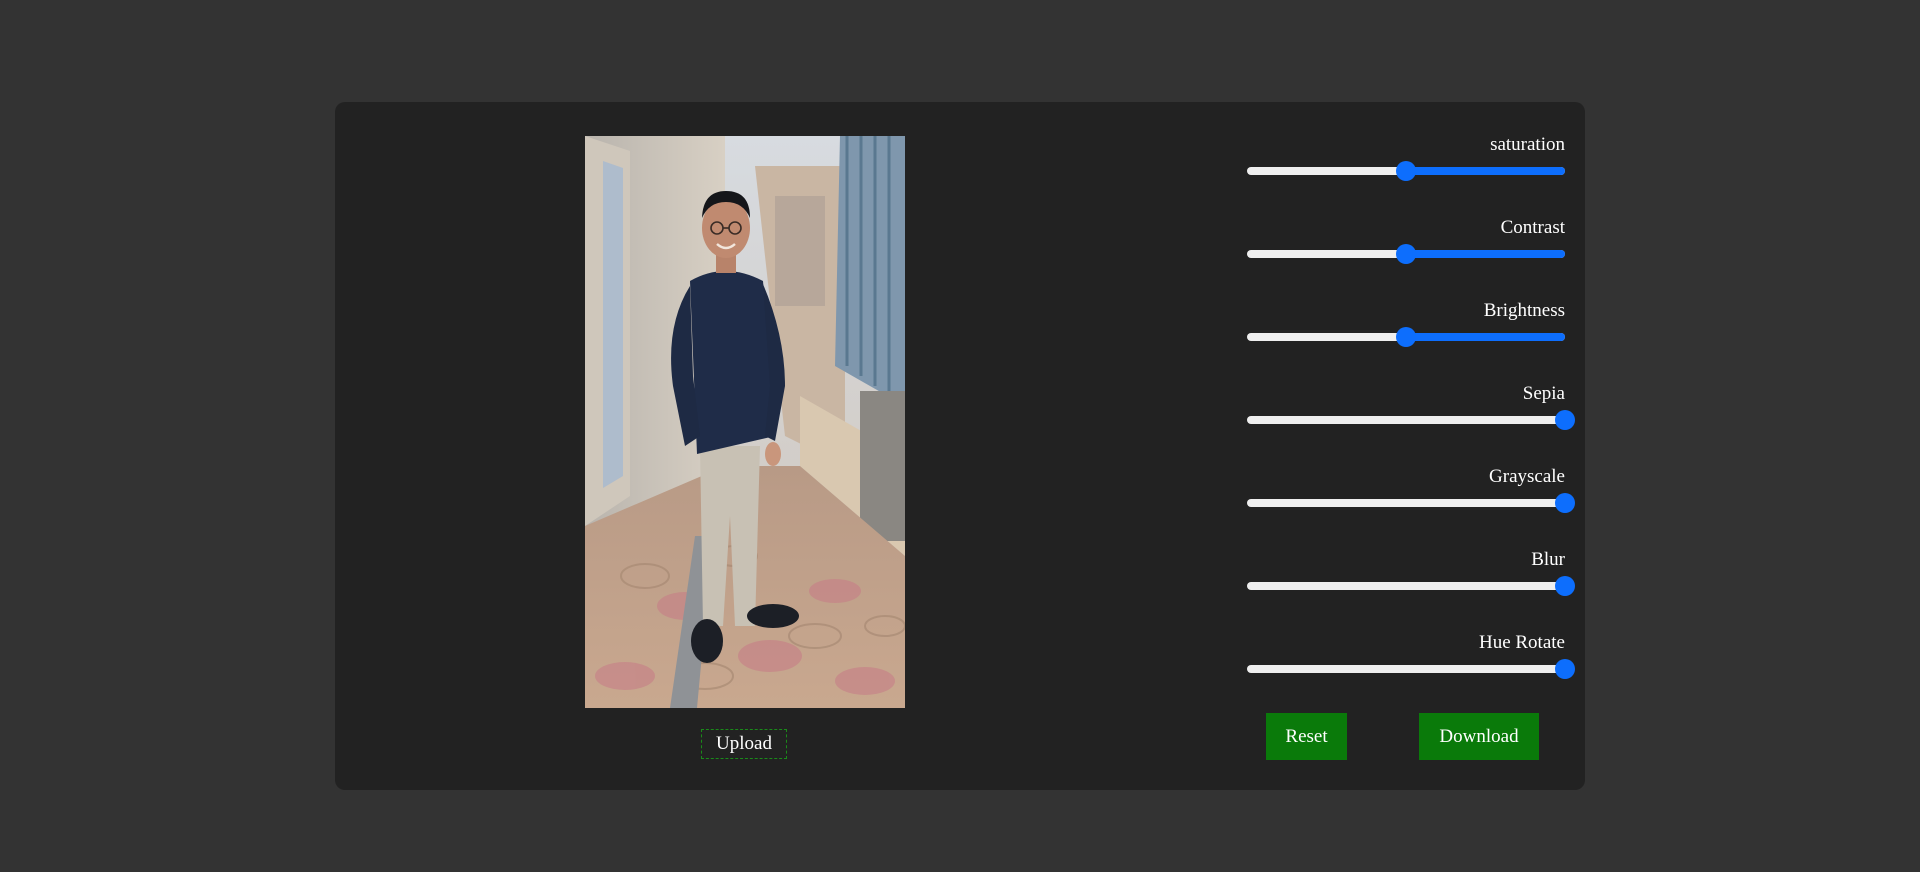  Describe the element at coordinates (1565, 420) in the screenshot. I see `slider-thumb-sepia` at that location.